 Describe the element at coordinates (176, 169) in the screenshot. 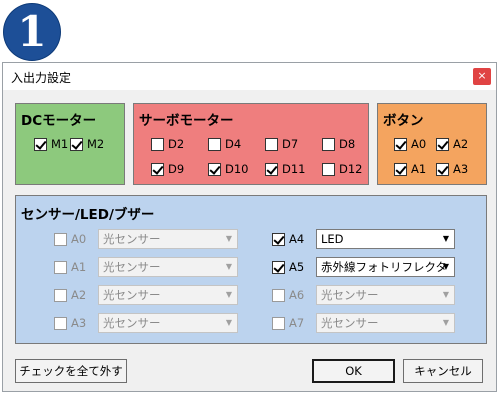

I see `servo-d9-label: D9` at that location.